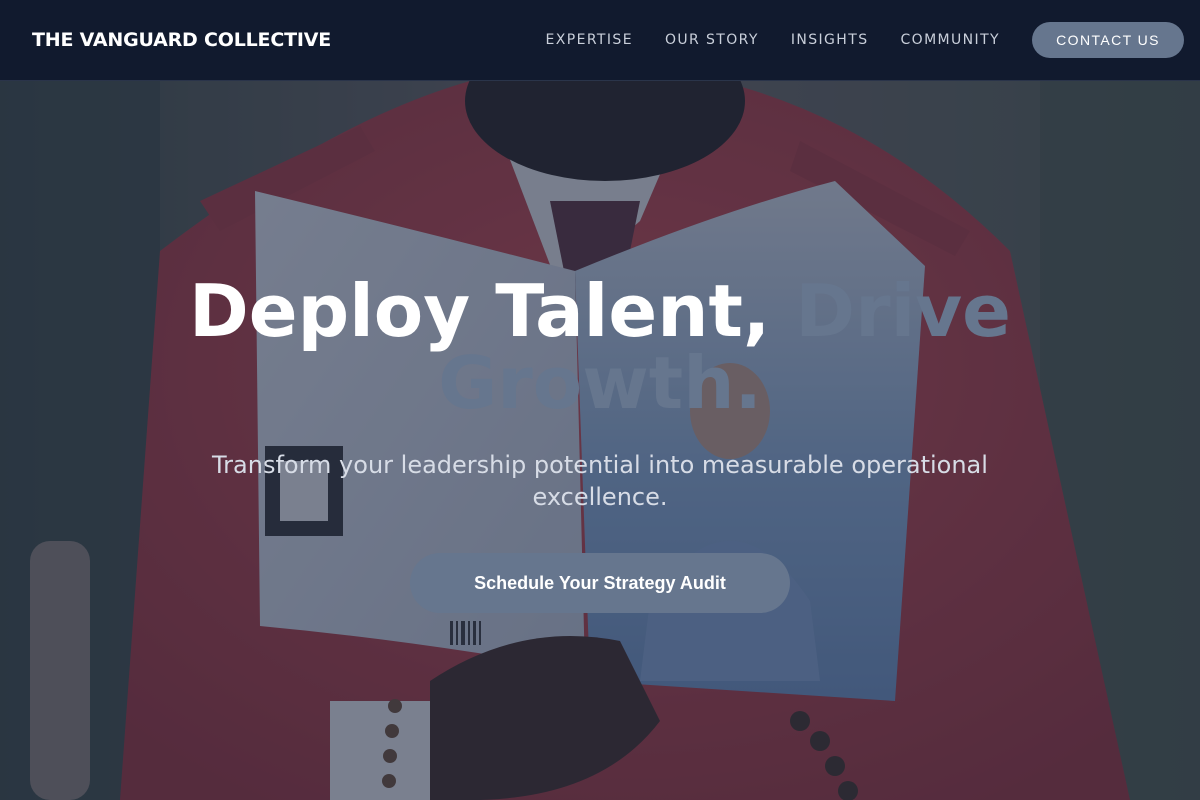 This screenshot has width=1200, height=800. I want to click on nav-link-community: COMMUNITY, so click(950, 40).